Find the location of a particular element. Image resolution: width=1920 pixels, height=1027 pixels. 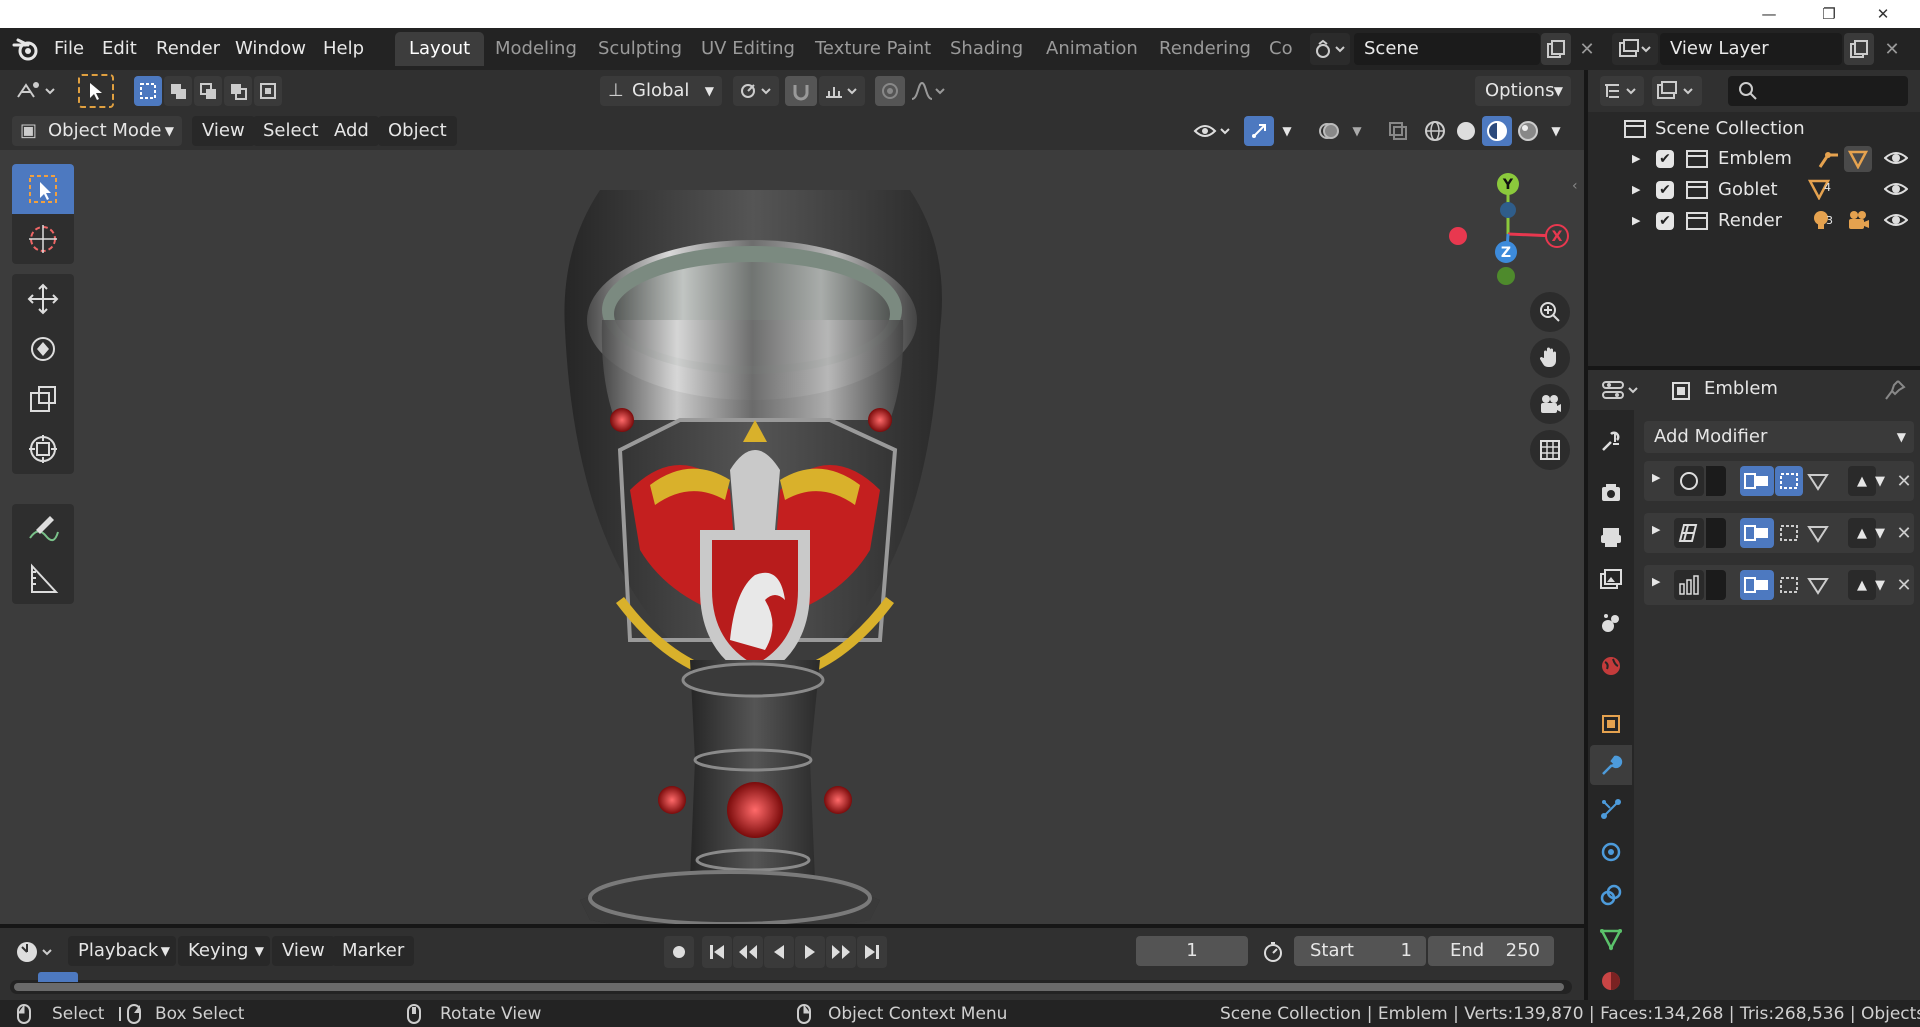

measure-tool is located at coordinates (43, 579).